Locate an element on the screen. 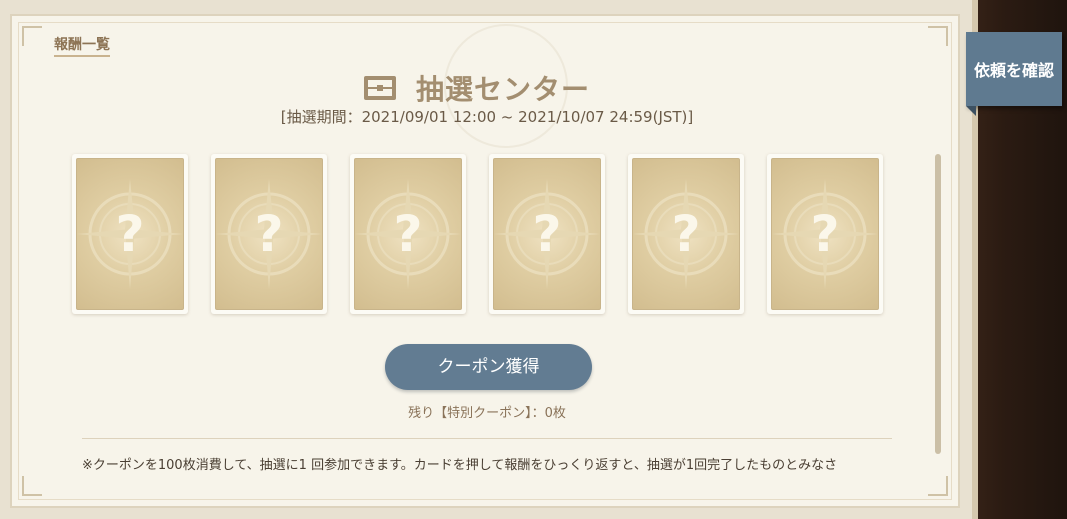 The width and height of the screenshot is (1067, 519). check-request-button: 依頼を確認 is located at coordinates (1014, 74).